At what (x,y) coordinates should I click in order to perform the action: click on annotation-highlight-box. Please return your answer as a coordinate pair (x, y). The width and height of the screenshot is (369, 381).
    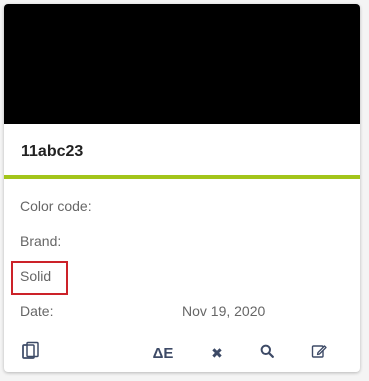
    Looking at the image, I should click on (39, 278).